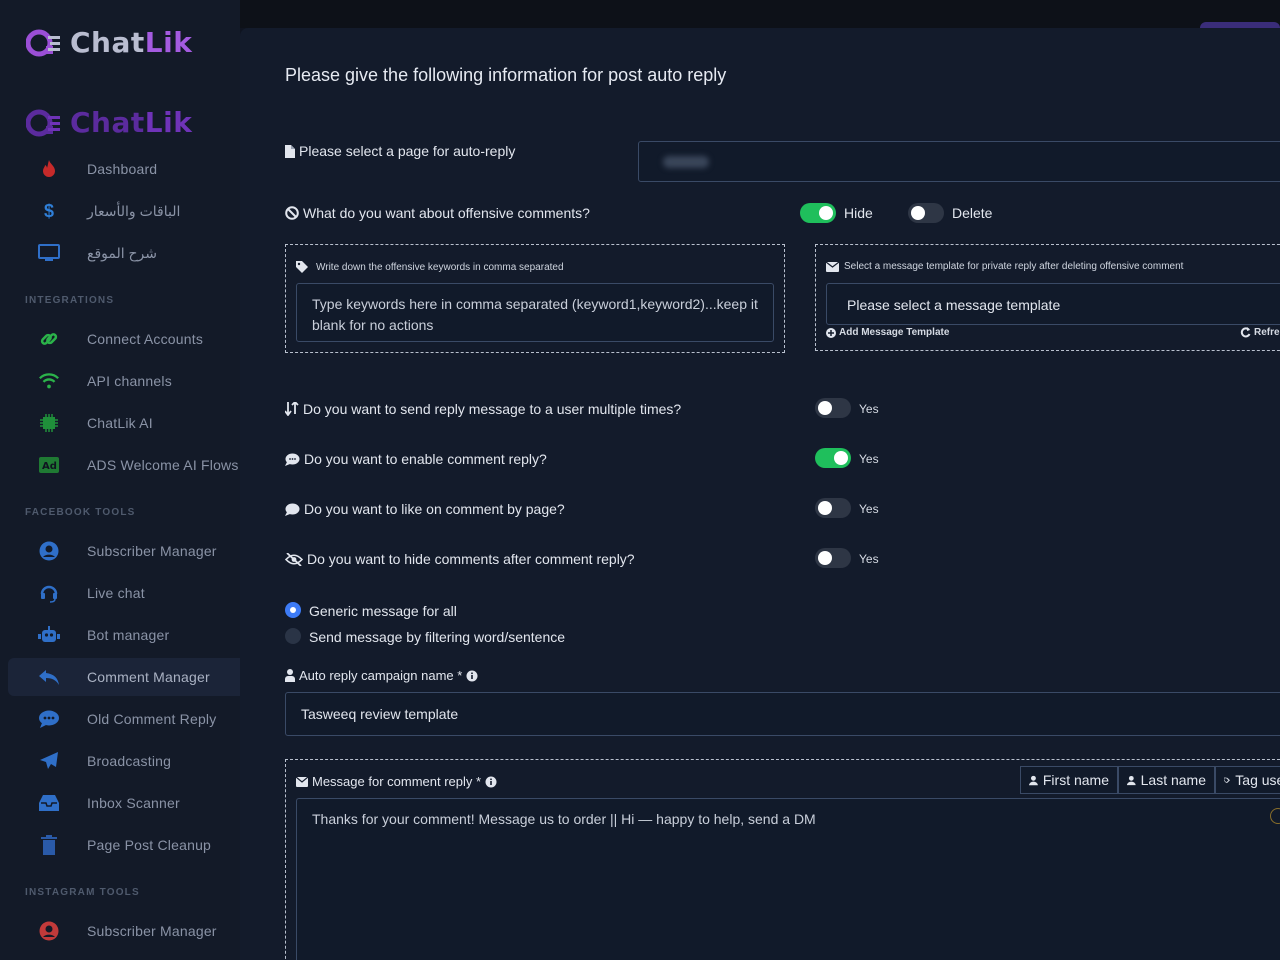 The width and height of the screenshot is (1280, 960). I want to click on link-icon, so click(49, 339).